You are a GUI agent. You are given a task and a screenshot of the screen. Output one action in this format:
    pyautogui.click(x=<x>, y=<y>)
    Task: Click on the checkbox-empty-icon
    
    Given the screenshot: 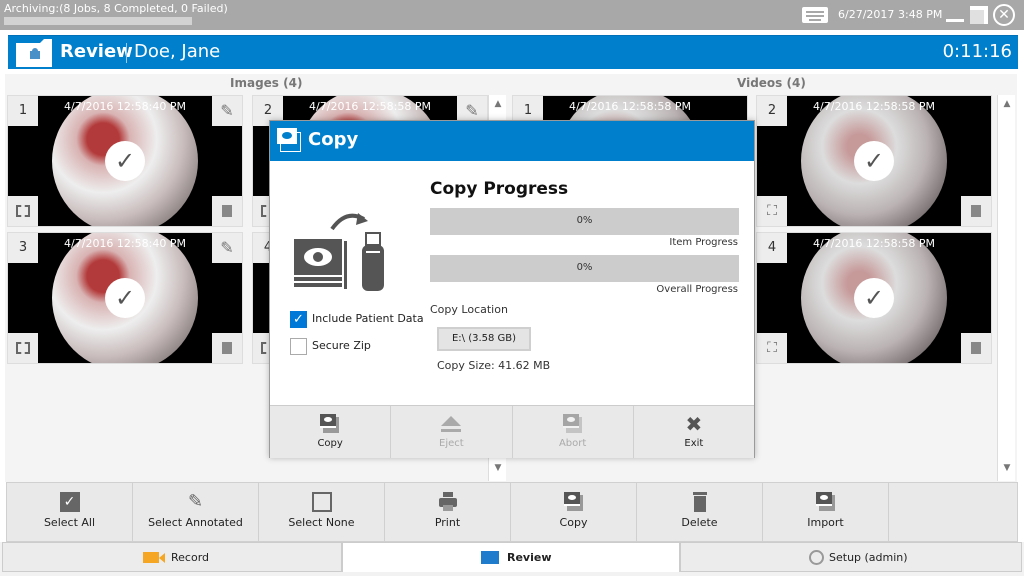 What is the action you would take?
    pyautogui.click(x=321, y=502)
    